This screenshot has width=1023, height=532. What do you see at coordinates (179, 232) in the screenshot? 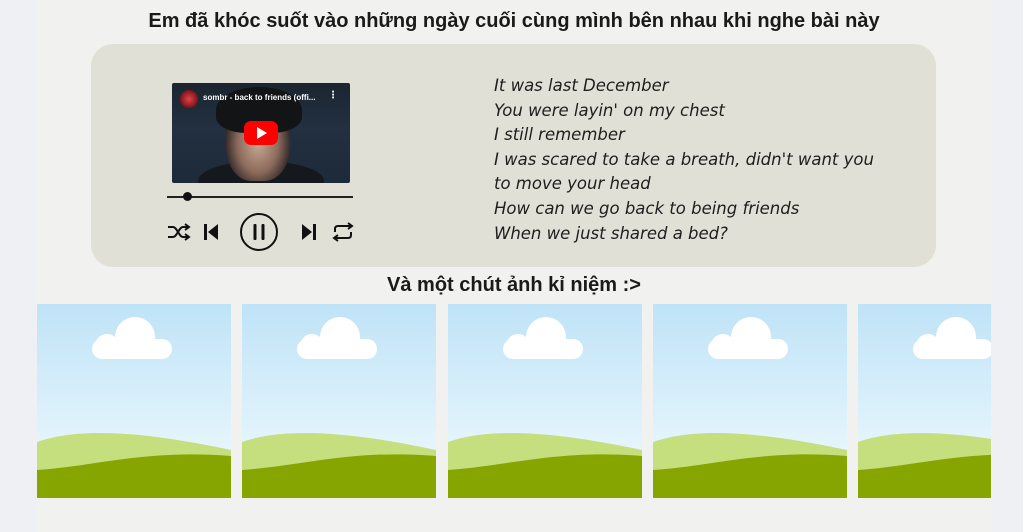
I see `shuffle-icon` at bounding box center [179, 232].